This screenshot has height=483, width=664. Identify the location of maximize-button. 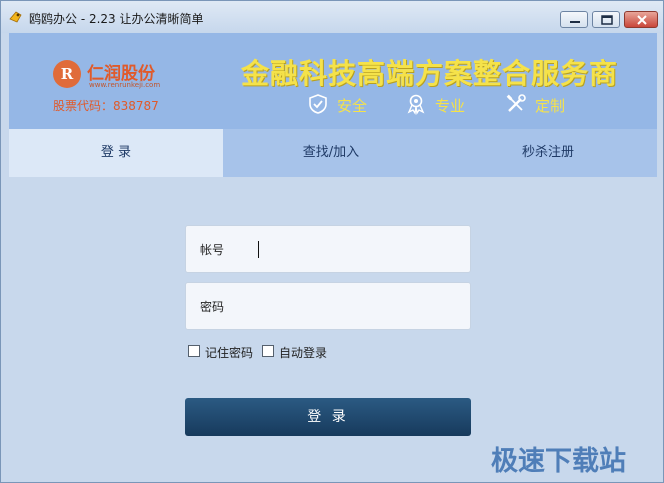
(606, 19).